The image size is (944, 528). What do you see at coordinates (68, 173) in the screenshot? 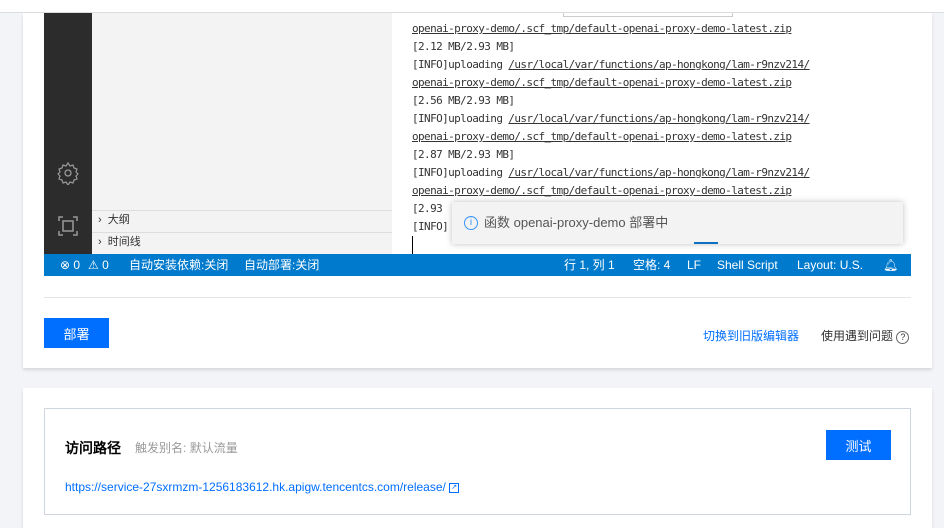
I see `settings-gear-icon` at bounding box center [68, 173].